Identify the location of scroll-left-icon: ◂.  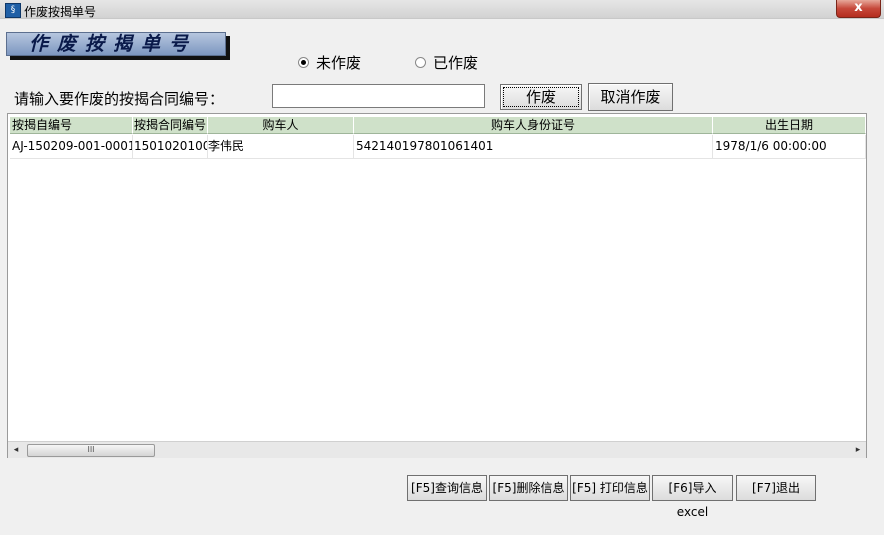
(16, 450).